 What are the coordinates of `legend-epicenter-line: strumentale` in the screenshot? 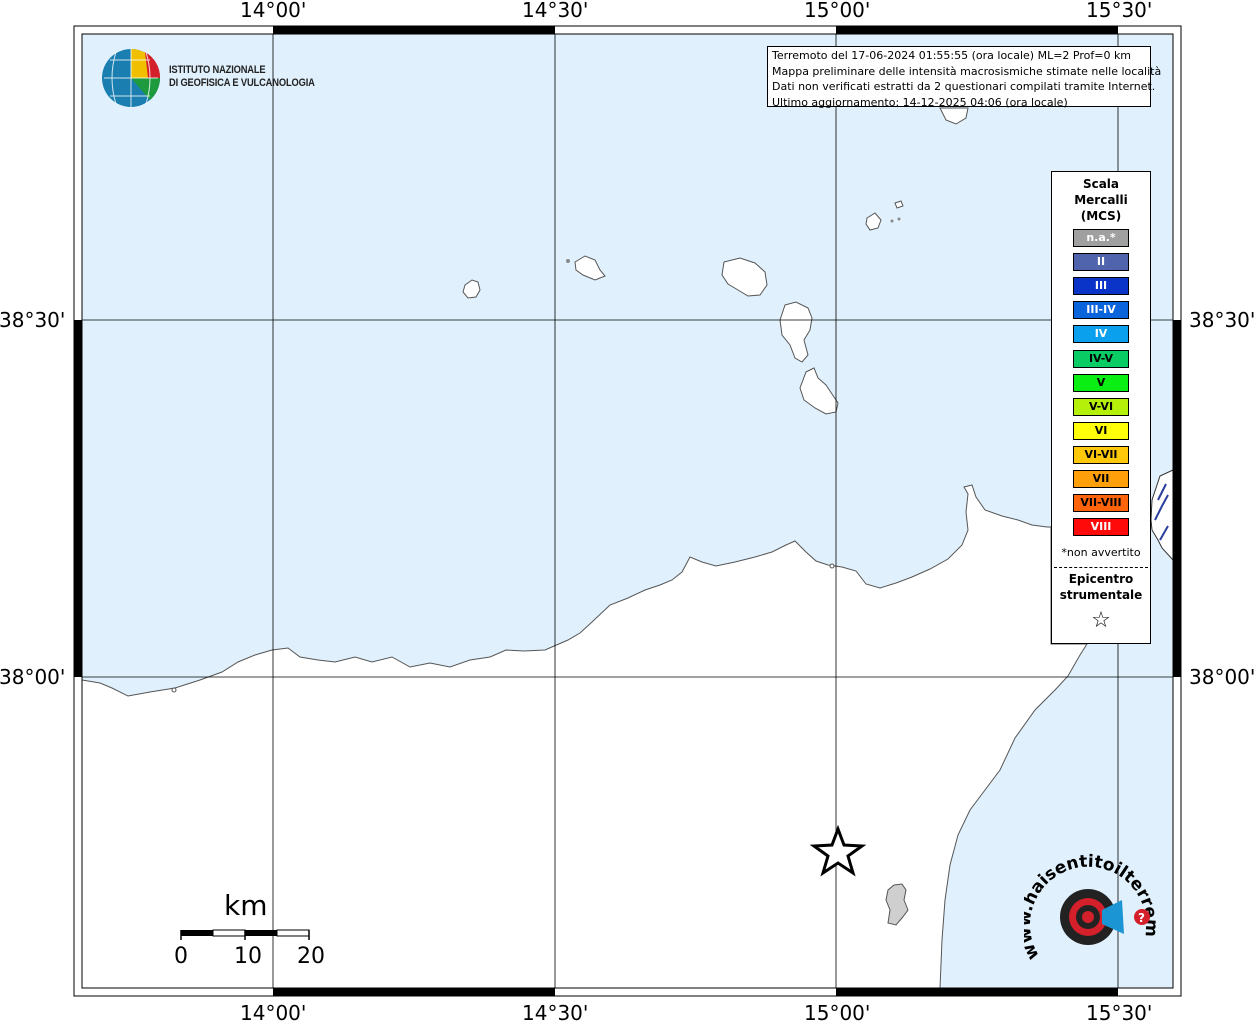 It's located at (1101, 595).